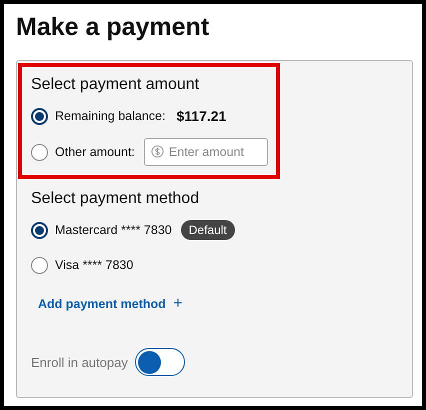  I want to click on balance-amount: $117.21, so click(201, 116).